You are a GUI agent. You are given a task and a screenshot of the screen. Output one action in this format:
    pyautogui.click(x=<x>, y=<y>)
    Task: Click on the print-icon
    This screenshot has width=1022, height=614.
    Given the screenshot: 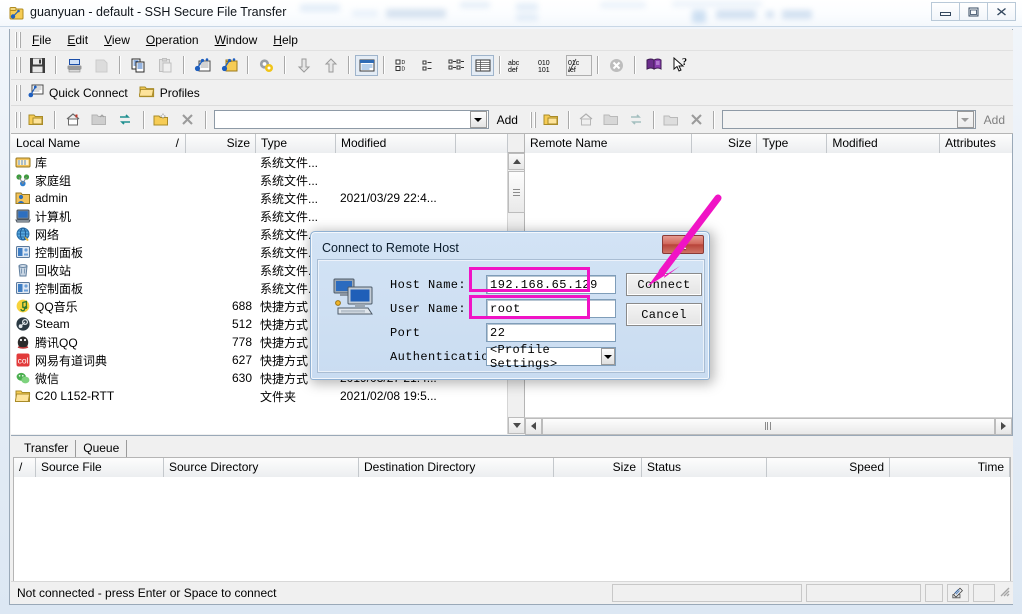 What is the action you would take?
    pyautogui.click(x=74, y=65)
    